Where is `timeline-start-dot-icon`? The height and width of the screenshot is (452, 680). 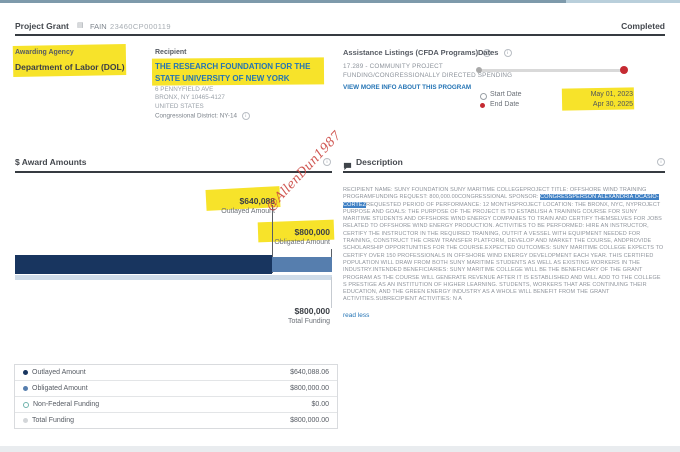
timeline-start-dot-icon is located at coordinates (479, 70).